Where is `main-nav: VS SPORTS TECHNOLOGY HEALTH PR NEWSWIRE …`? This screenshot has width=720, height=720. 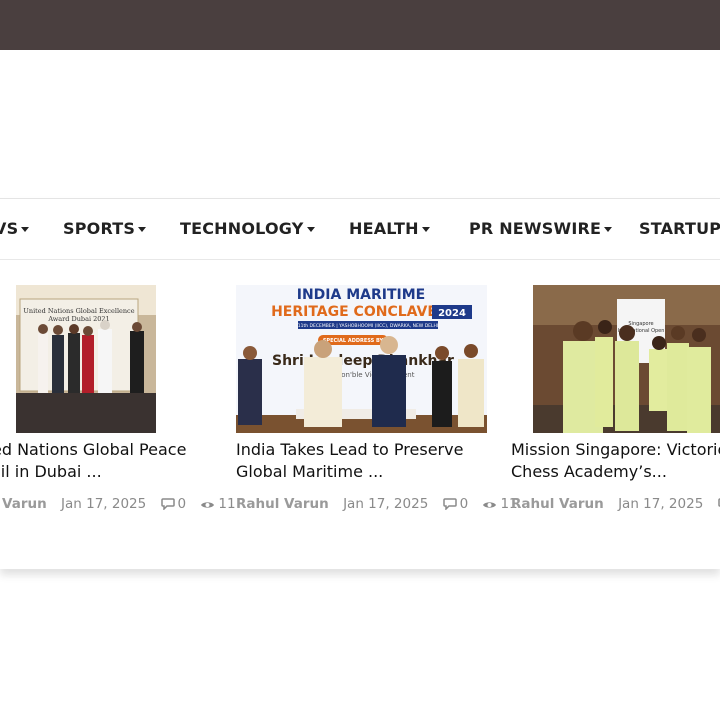 main-nav: VS SPORTS TECHNOLOGY HEALTH PR NEWSWIRE … is located at coordinates (360, 229).